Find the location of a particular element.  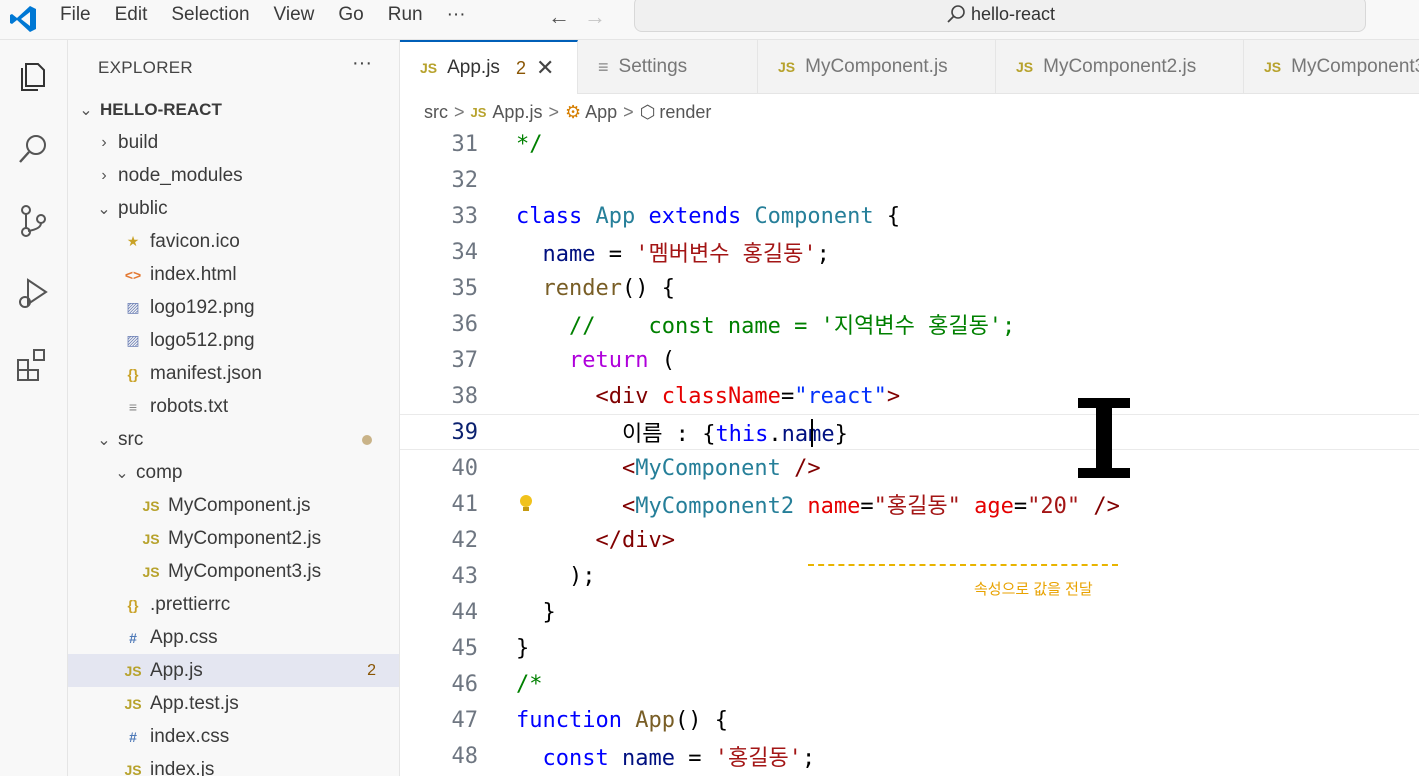

tree-item-label: MyComponent.js is located at coordinates (239, 505).